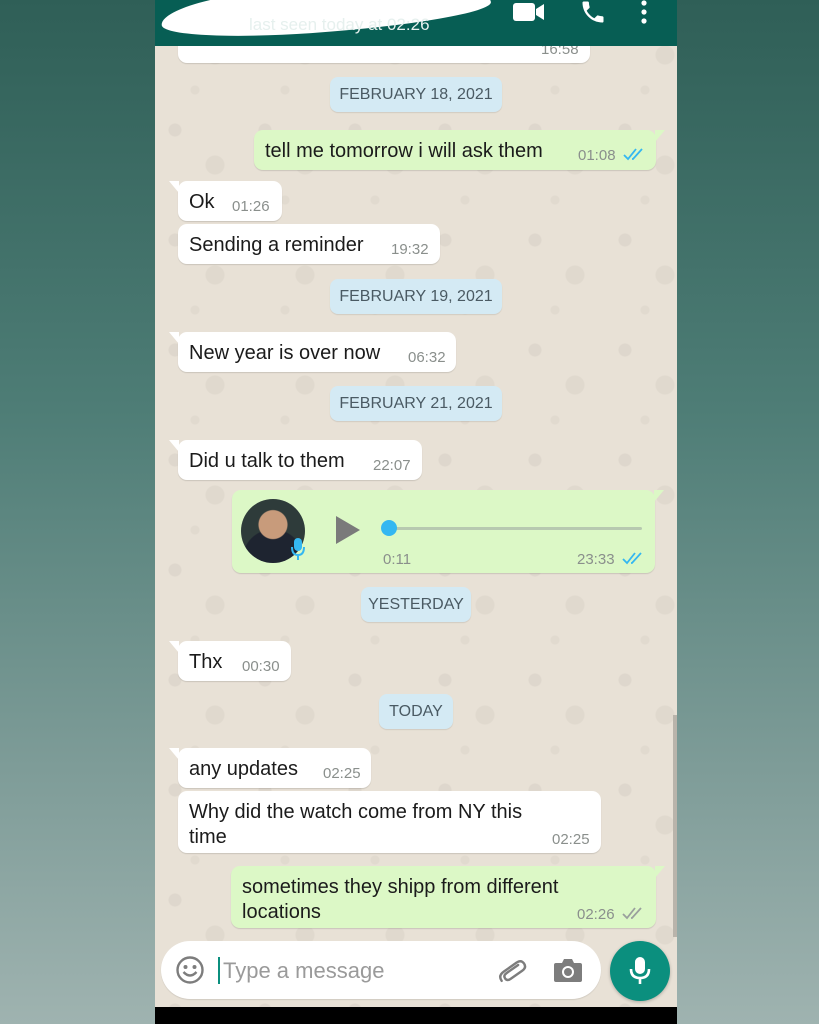 Image resolution: width=819 pixels, height=1024 pixels. Describe the element at coordinates (285, 353) in the screenshot. I see `message-text: New year is over now` at that location.